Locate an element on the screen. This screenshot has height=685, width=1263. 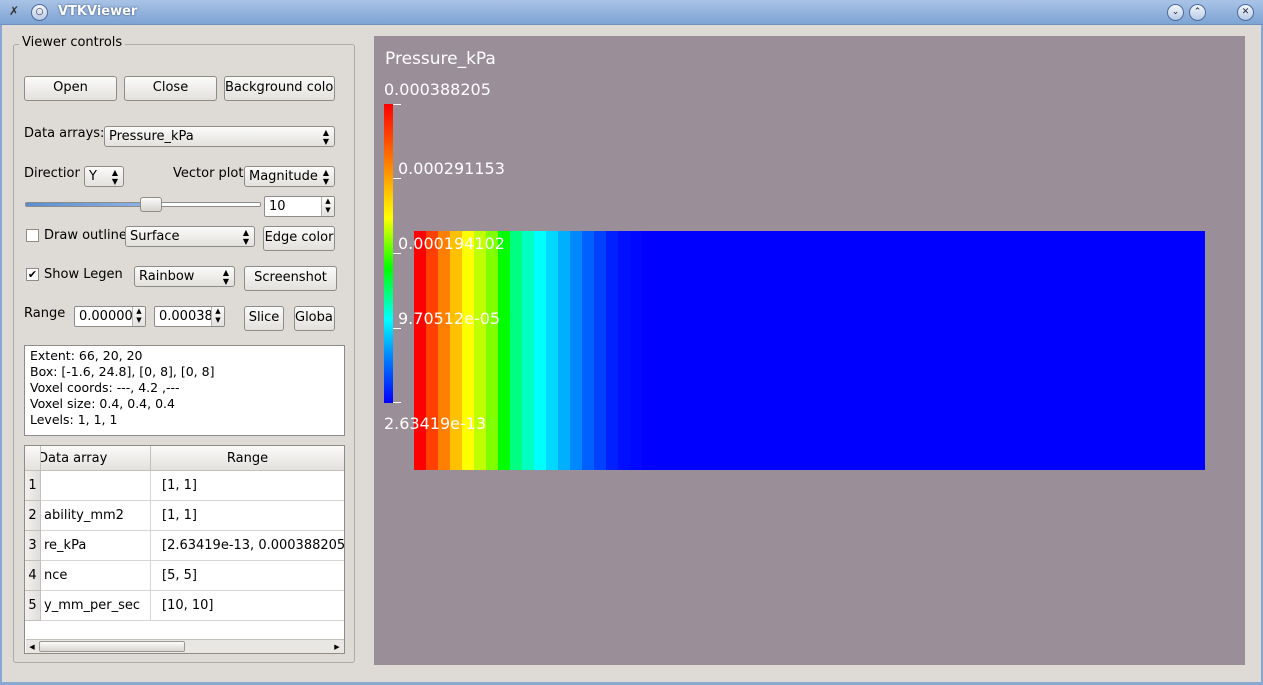
table-cell-name is located at coordinates (96, 486).